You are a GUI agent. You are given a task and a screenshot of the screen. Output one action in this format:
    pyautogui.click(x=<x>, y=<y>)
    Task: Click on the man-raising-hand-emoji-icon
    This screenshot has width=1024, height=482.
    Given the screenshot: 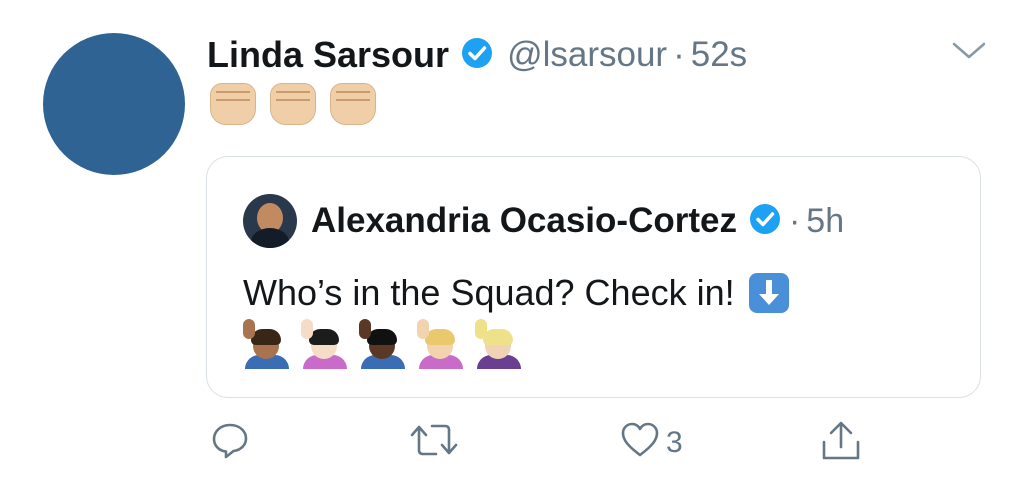 What is the action you would take?
    pyautogui.click(x=383, y=344)
    